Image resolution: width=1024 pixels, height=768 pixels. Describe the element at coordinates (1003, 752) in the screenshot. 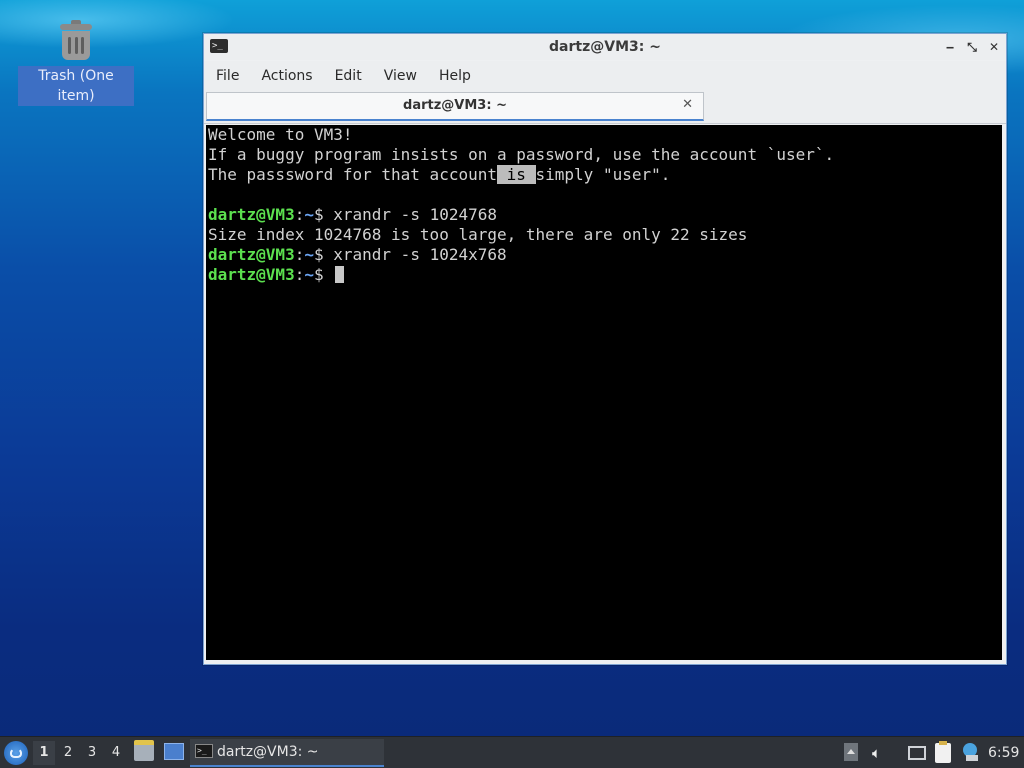

I see `clock: 6:59` at that location.